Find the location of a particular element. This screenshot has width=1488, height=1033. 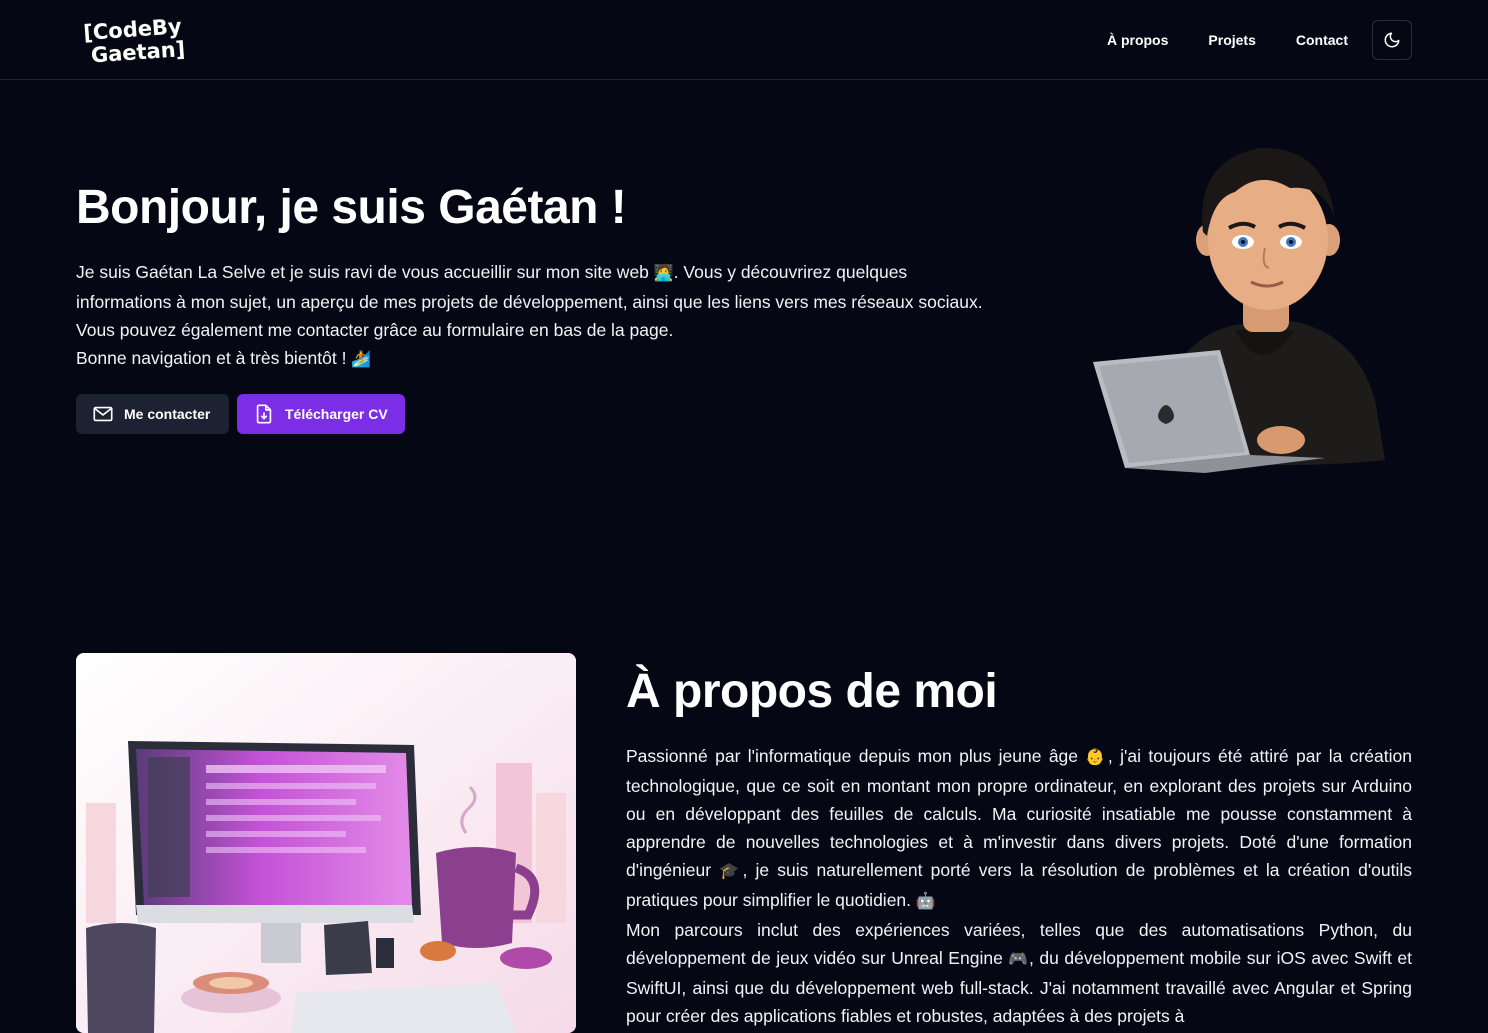

robot-emoji: 🤖 is located at coordinates (925, 901).